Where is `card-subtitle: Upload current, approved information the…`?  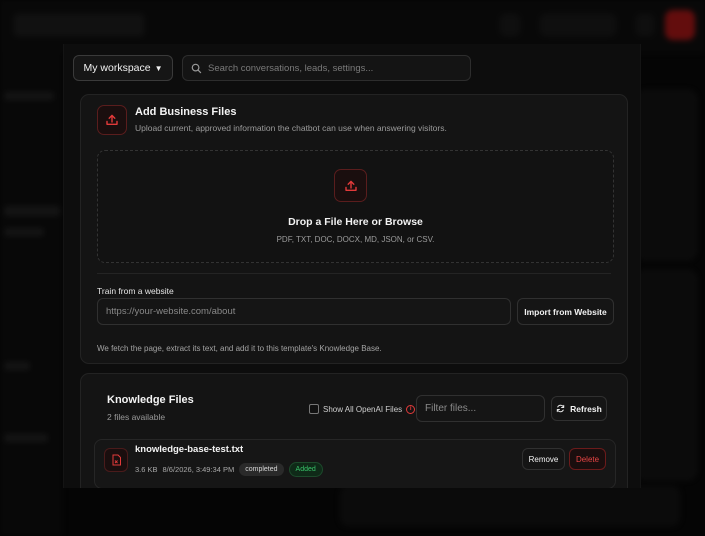
card-subtitle: Upload current, approved information the… is located at coordinates (291, 128).